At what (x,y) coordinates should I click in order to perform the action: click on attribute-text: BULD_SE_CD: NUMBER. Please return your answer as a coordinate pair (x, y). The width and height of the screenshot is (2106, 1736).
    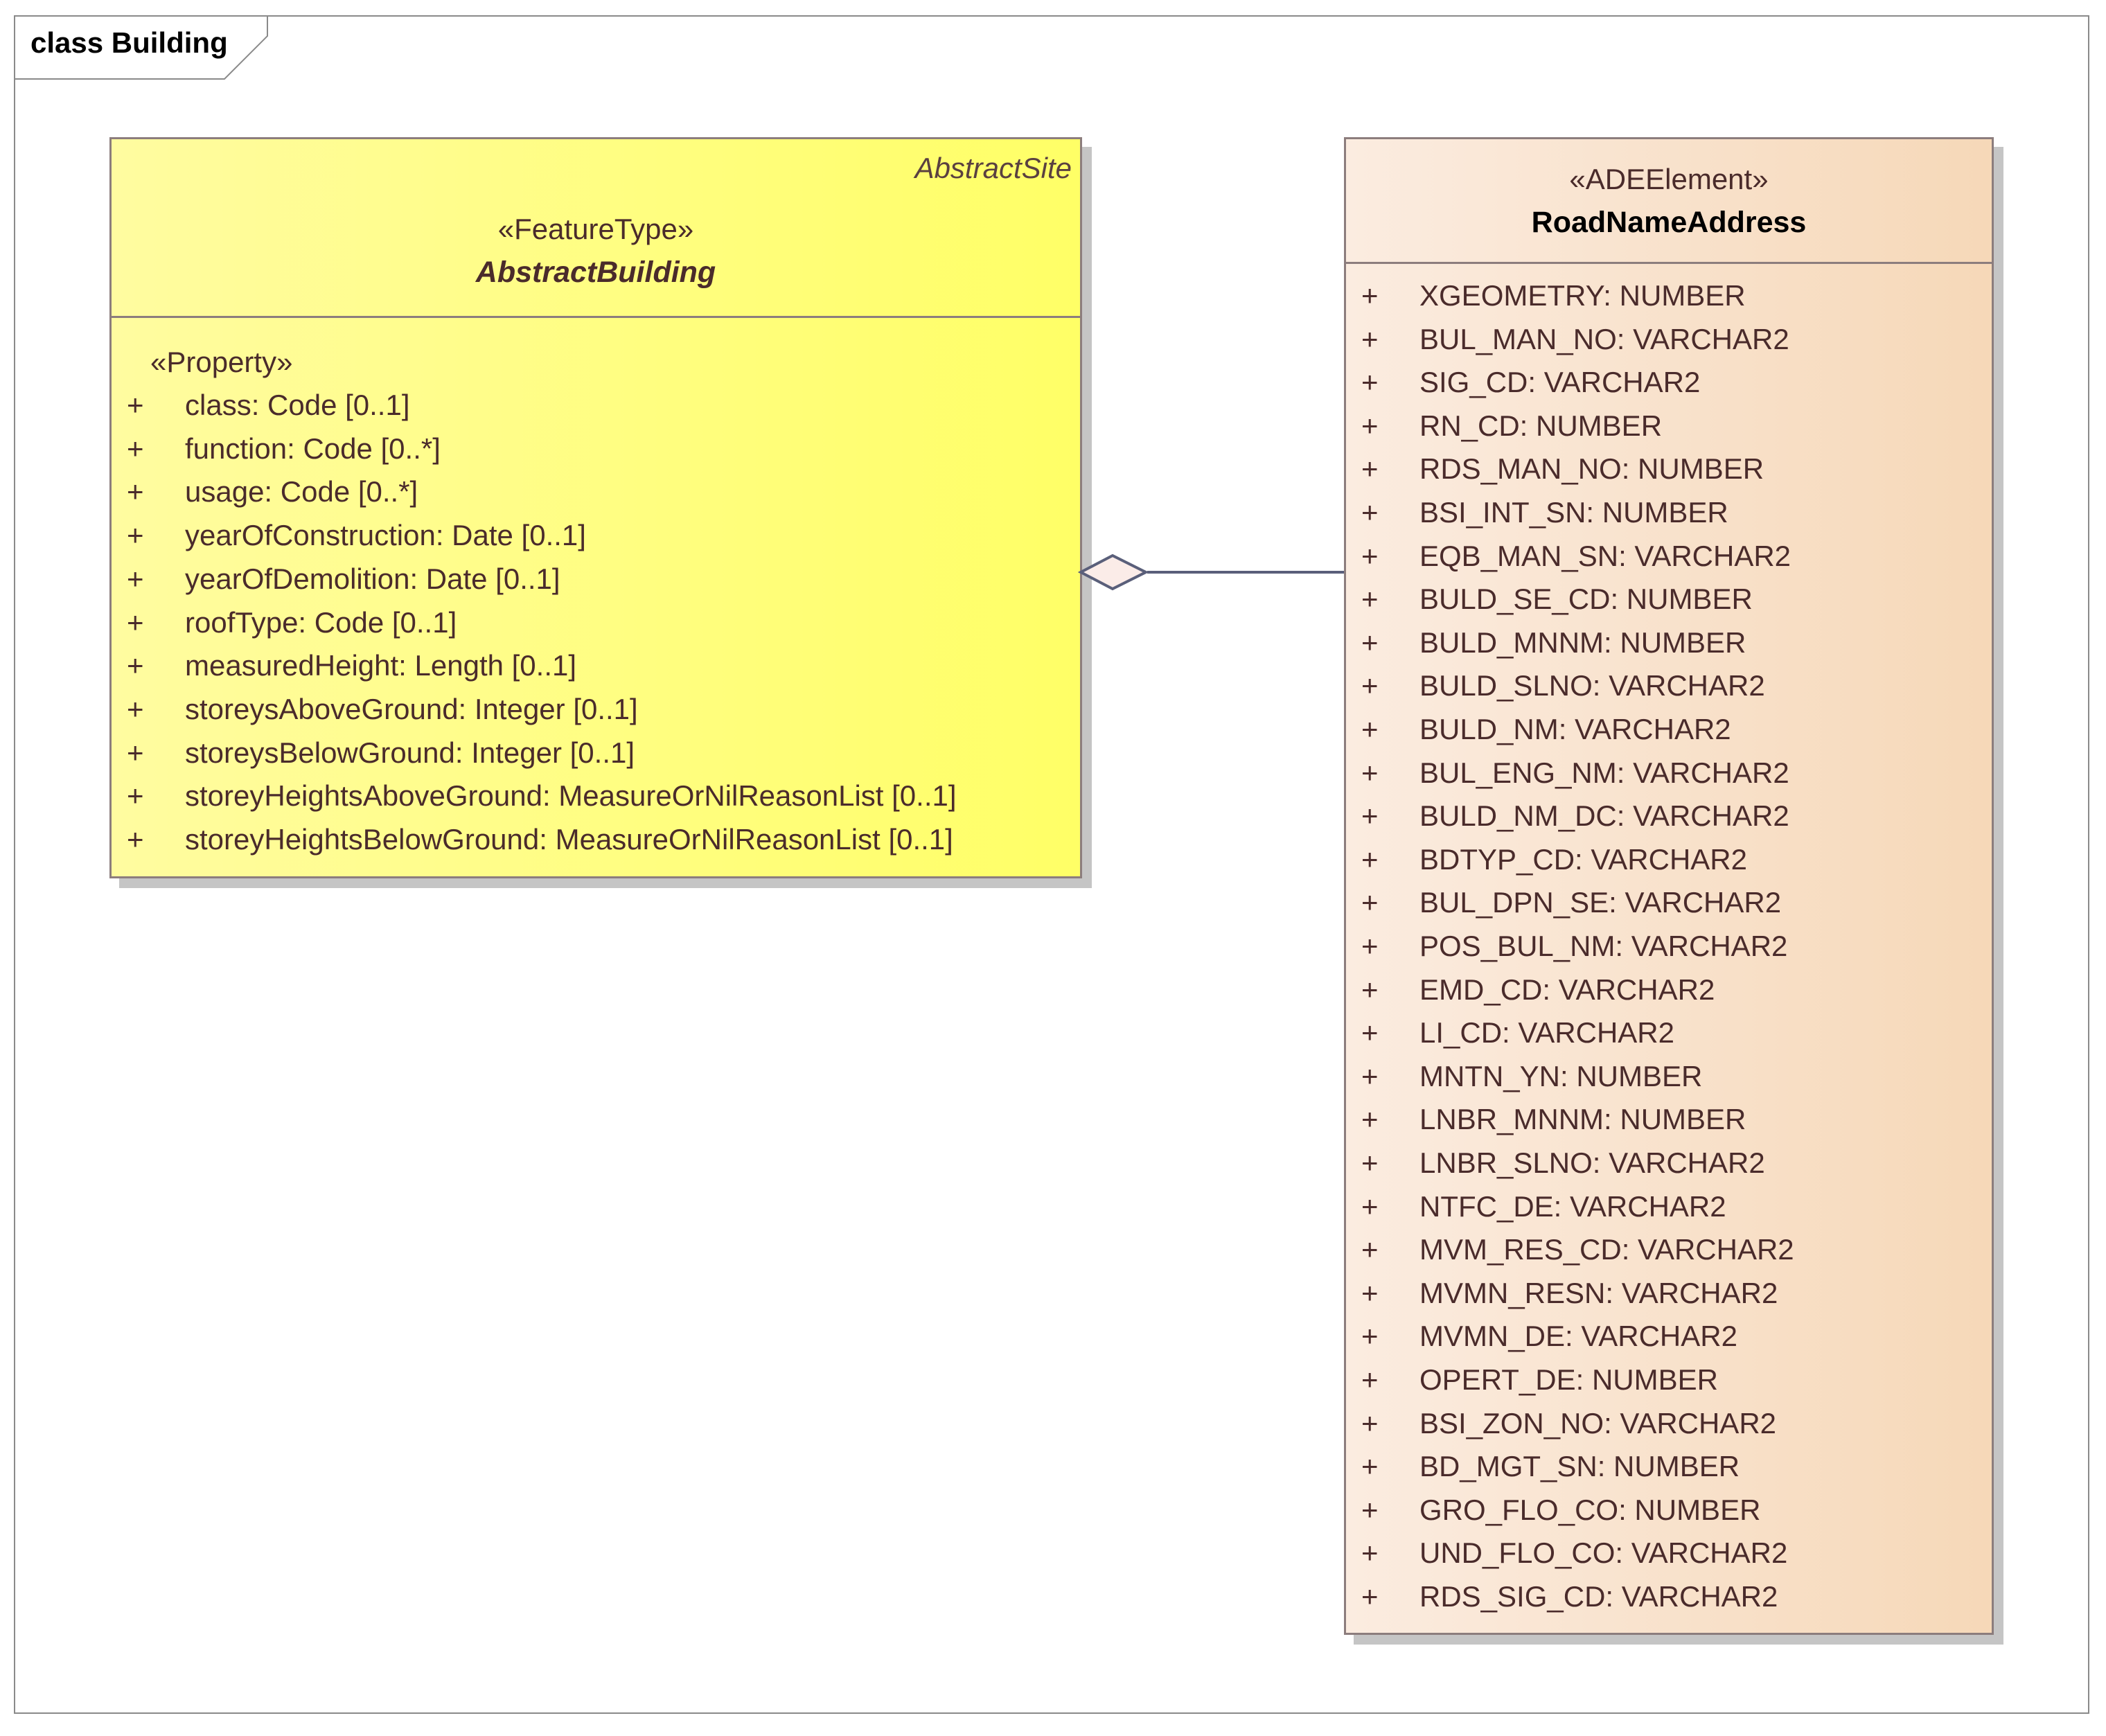
    Looking at the image, I should click on (1586, 600).